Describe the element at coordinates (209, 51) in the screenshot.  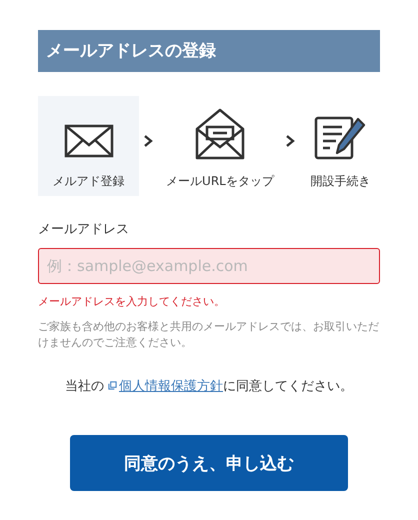
I see `page-title: メールアドレスの登録` at that location.